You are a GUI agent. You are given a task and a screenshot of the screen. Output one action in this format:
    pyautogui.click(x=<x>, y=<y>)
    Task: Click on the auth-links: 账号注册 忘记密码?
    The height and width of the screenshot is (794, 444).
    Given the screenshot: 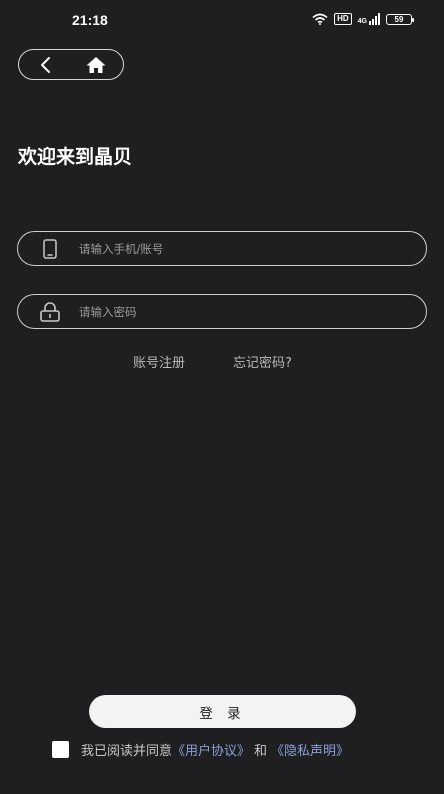 What is the action you would take?
    pyautogui.click(x=222, y=362)
    